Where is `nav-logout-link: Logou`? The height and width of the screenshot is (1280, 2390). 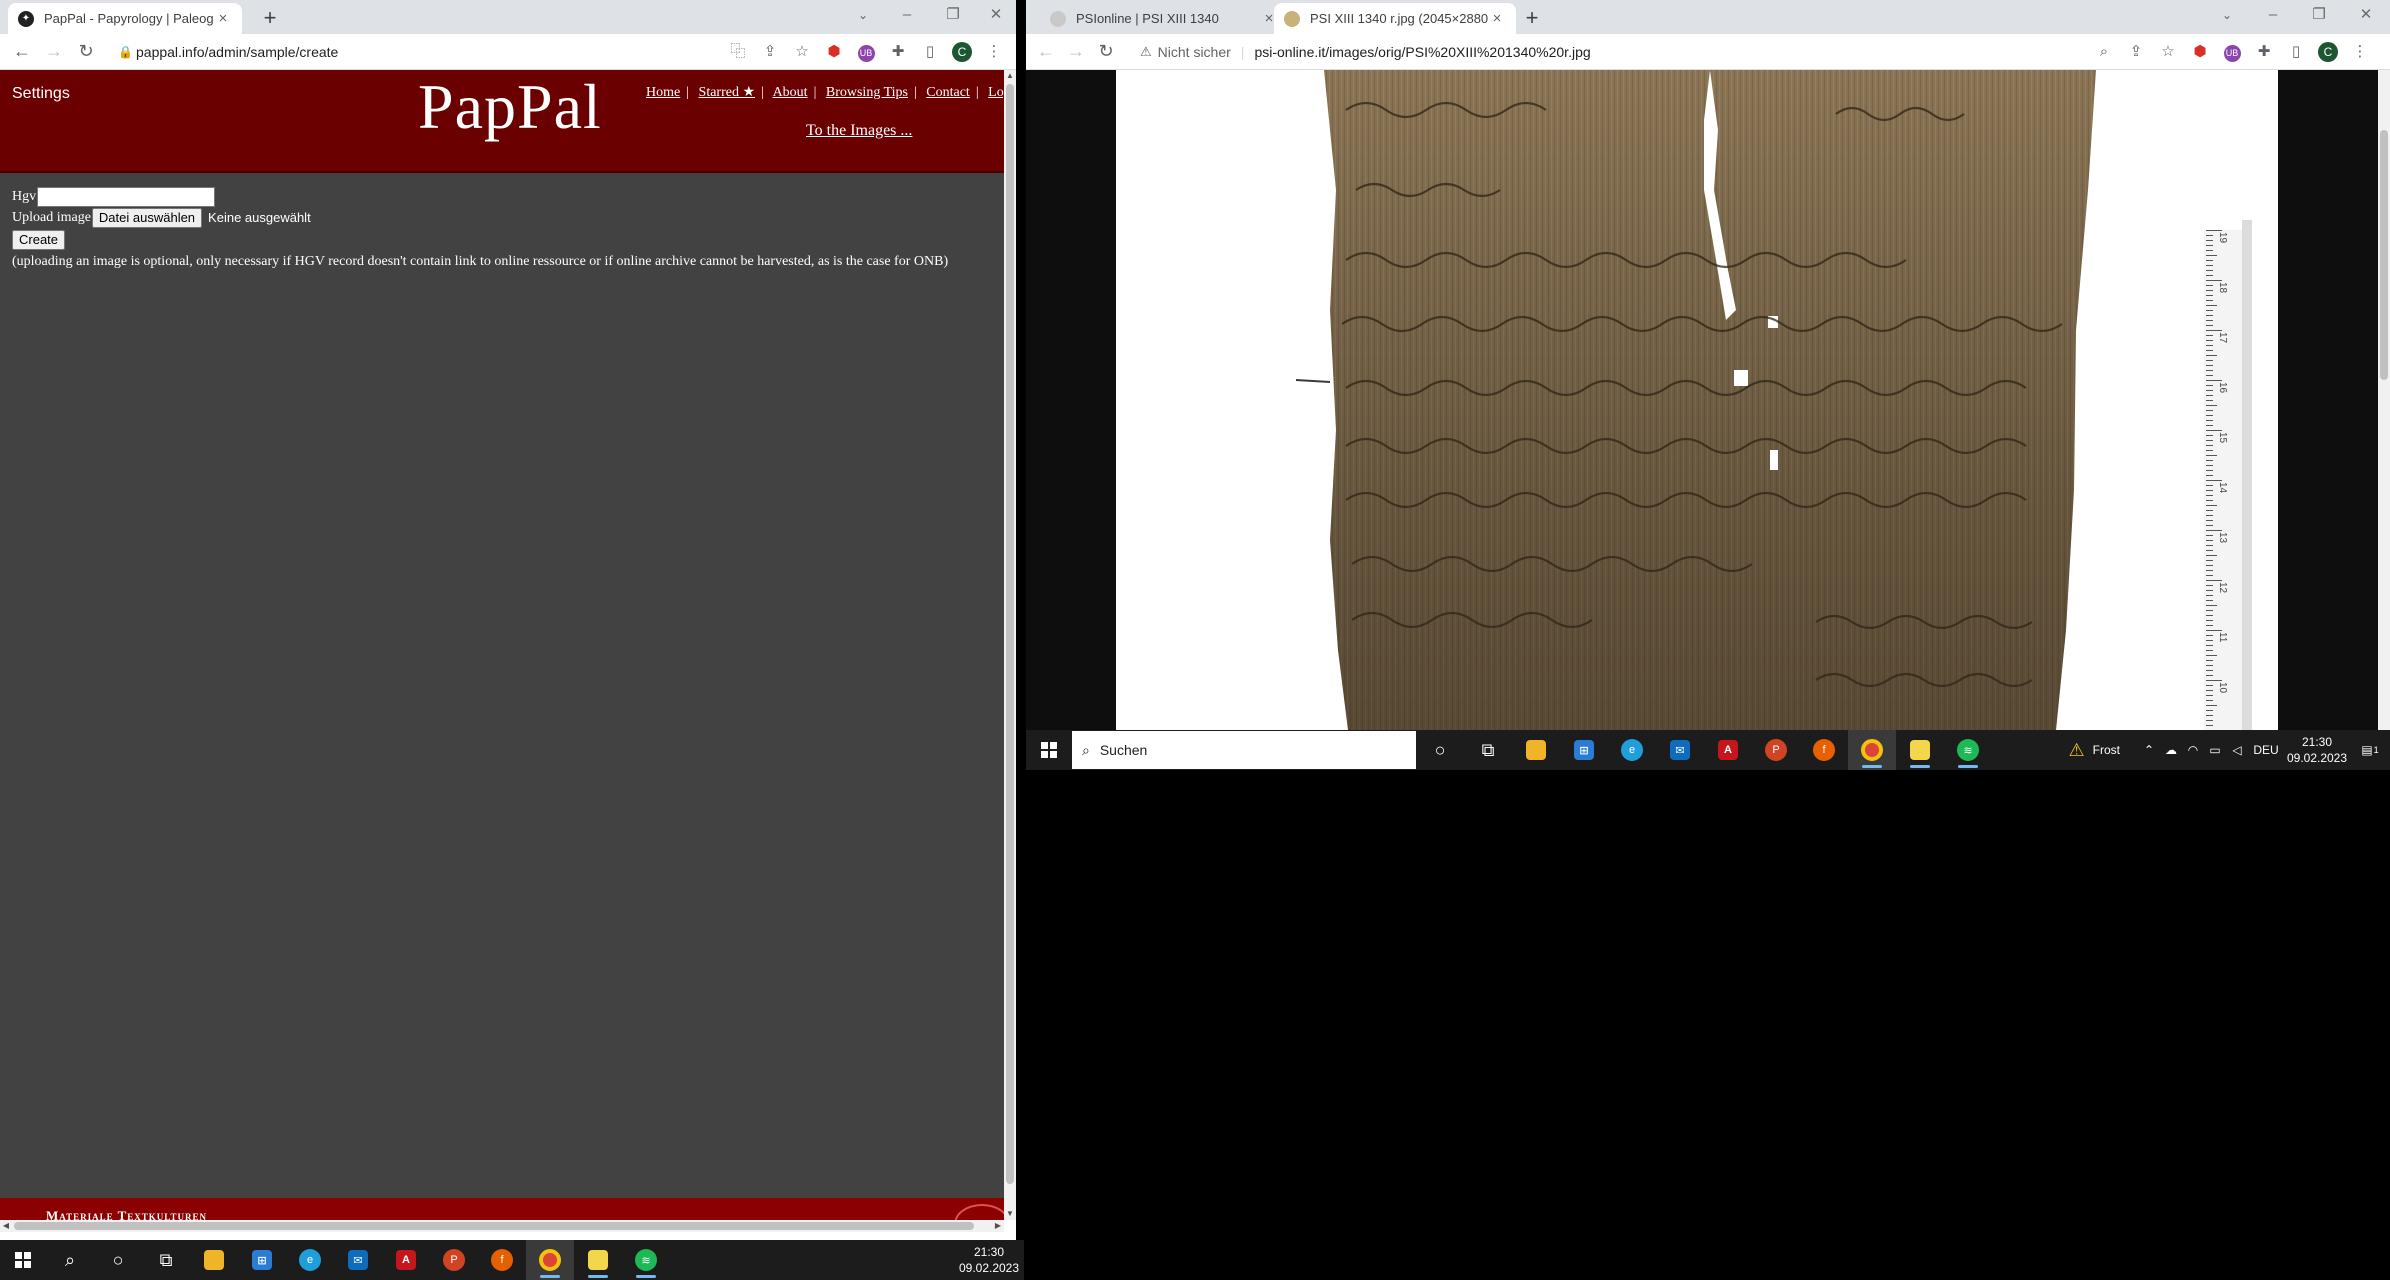
nav-logout-link: Logou is located at coordinates (996, 92).